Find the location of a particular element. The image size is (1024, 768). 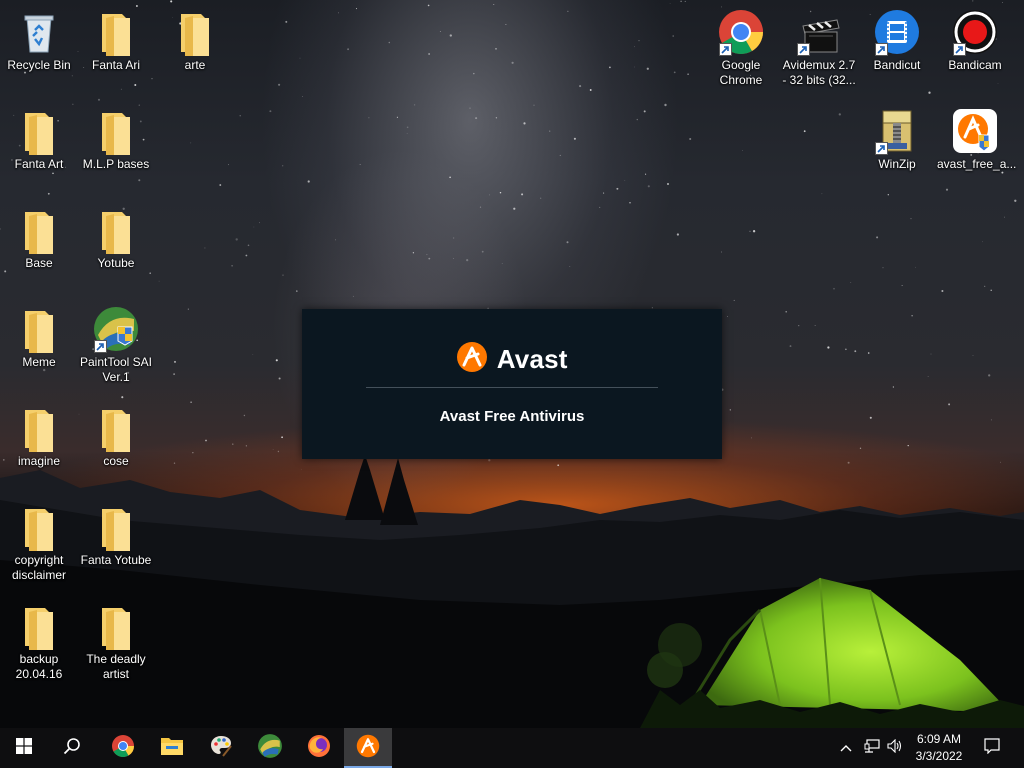

desktop-icon-painttool-sai: PaintTool SAI Ver.1 is located at coordinates (116, 345).